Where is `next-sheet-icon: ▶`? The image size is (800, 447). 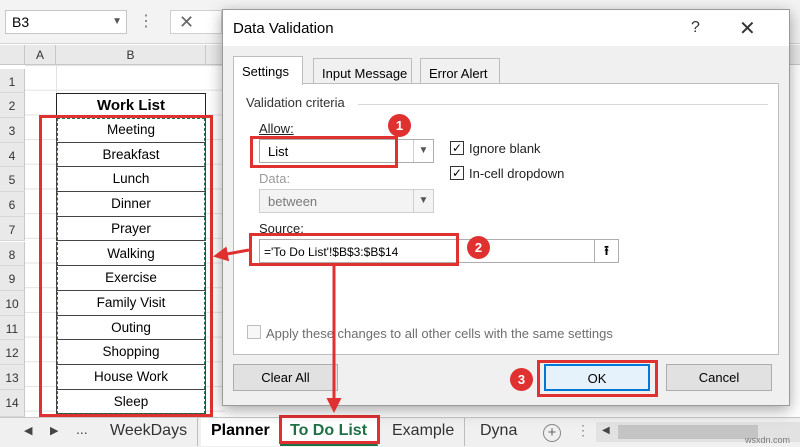
next-sheet-icon: ▶ is located at coordinates (54, 430).